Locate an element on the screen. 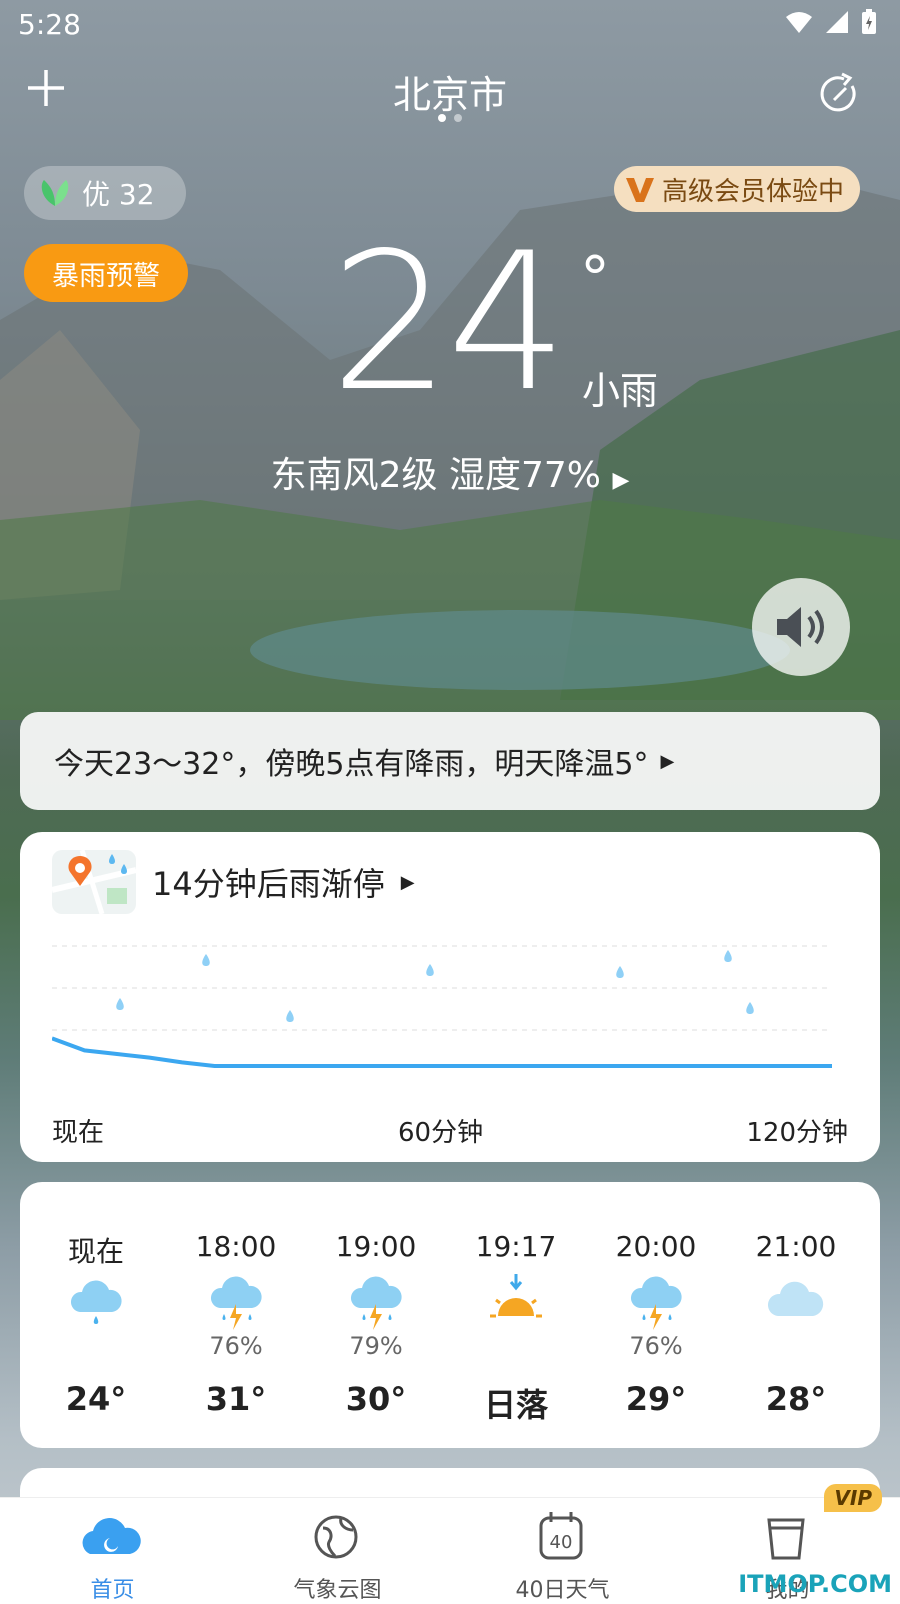 This screenshot has height=1604, width=900. vip-trial-badge: 高级会员体验中 is located at coordinates (736, 189).